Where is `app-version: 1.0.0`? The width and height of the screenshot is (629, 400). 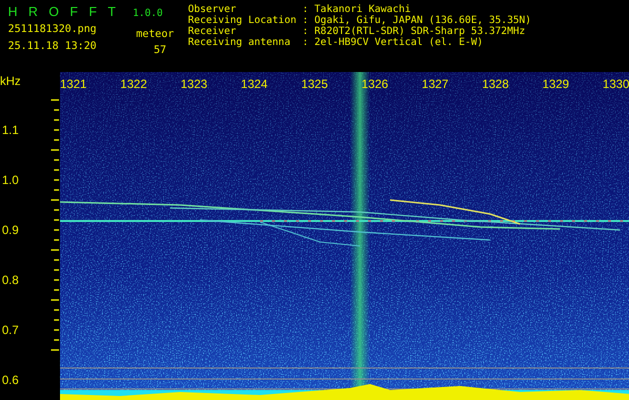
app-version: 1.0.0 is located at coordinates (147, 13).